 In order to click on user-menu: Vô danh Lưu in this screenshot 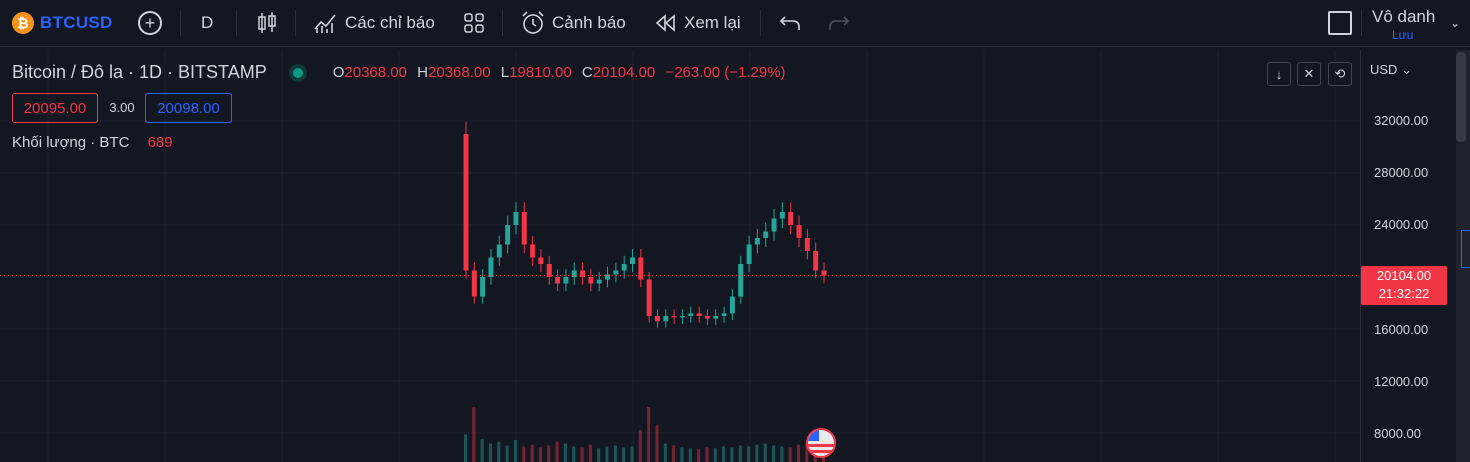, I will do `click(1407, 24)`.